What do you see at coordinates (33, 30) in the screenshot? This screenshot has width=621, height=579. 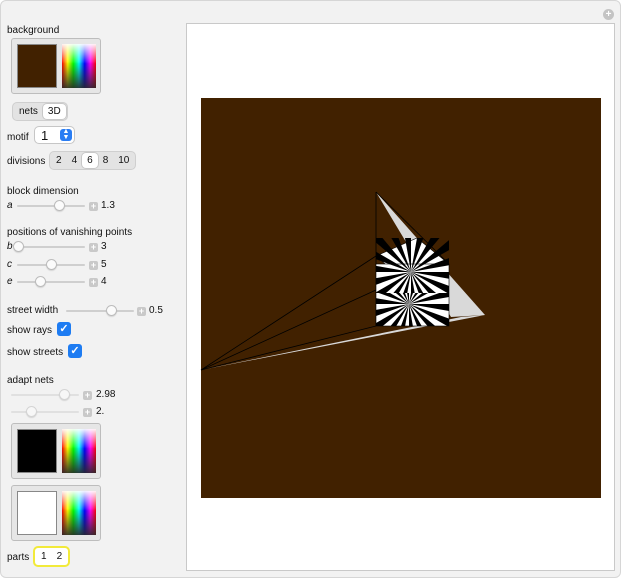 I see `background-label: background` at bounding box center [33, 30].